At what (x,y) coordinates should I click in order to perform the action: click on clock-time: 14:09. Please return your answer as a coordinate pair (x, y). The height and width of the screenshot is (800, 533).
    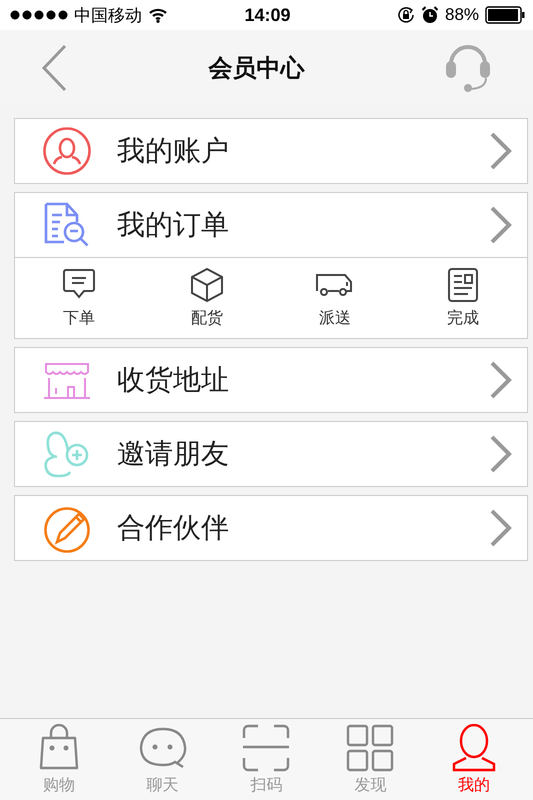
    Looking at the image, I should click on (267, 15).